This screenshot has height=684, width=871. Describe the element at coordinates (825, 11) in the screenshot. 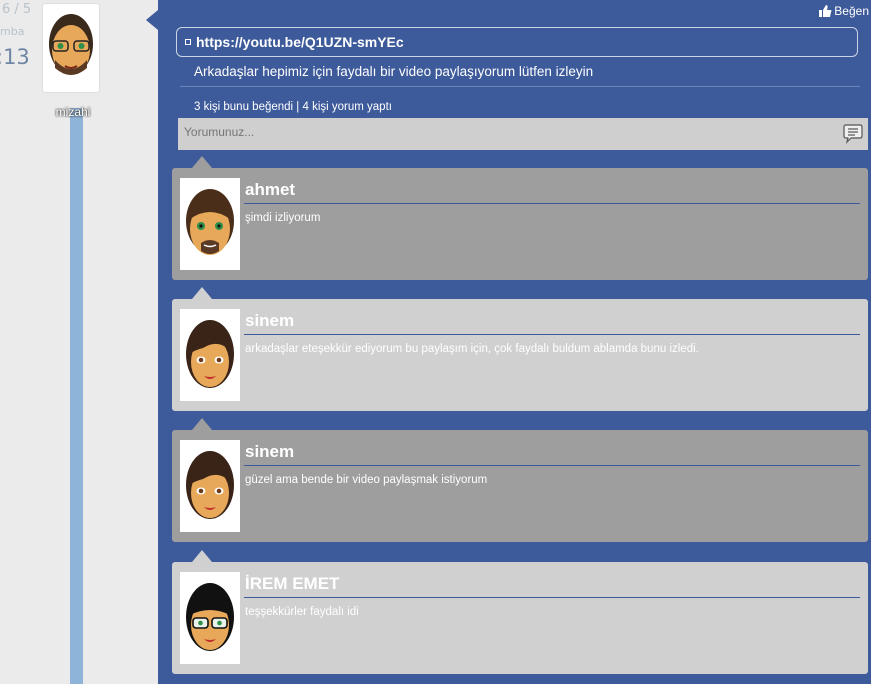

I see `thumbs-up-icon` at that location.